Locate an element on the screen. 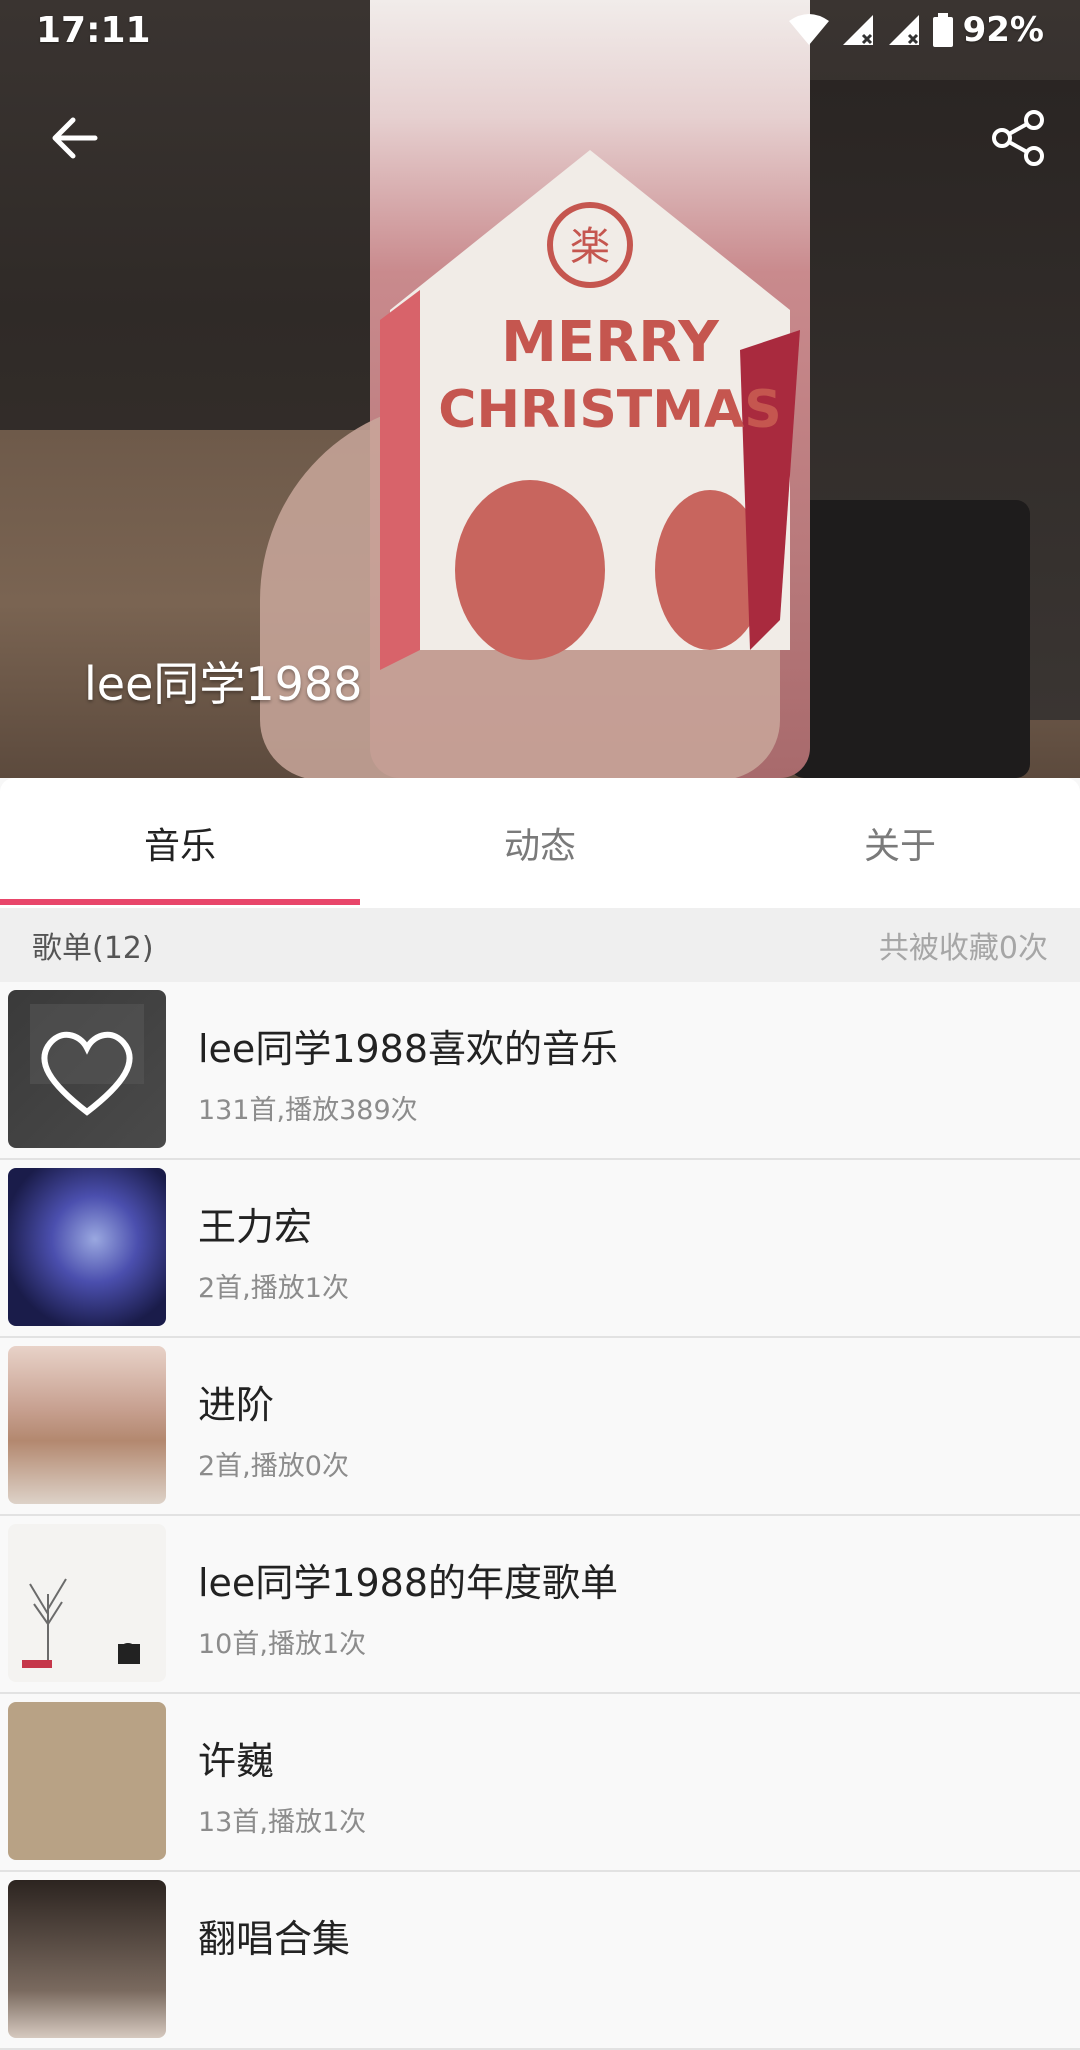 This screenshot has width=1080, height=2050. playlist-item: 翻唱合集 is located at coordinates (540, 1961).